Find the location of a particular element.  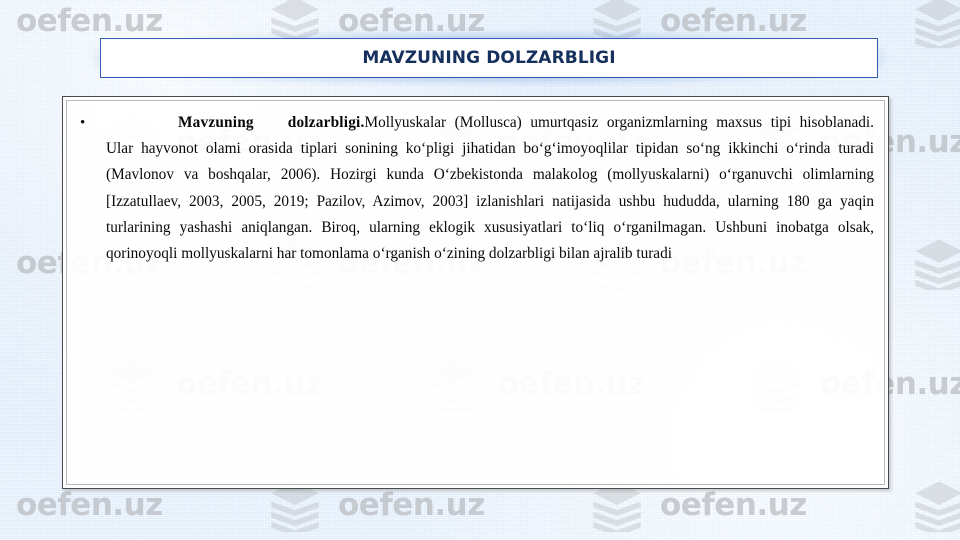

page-title: MAVZUNING DOLZARBLIGI is located at coordinates (489, 58).